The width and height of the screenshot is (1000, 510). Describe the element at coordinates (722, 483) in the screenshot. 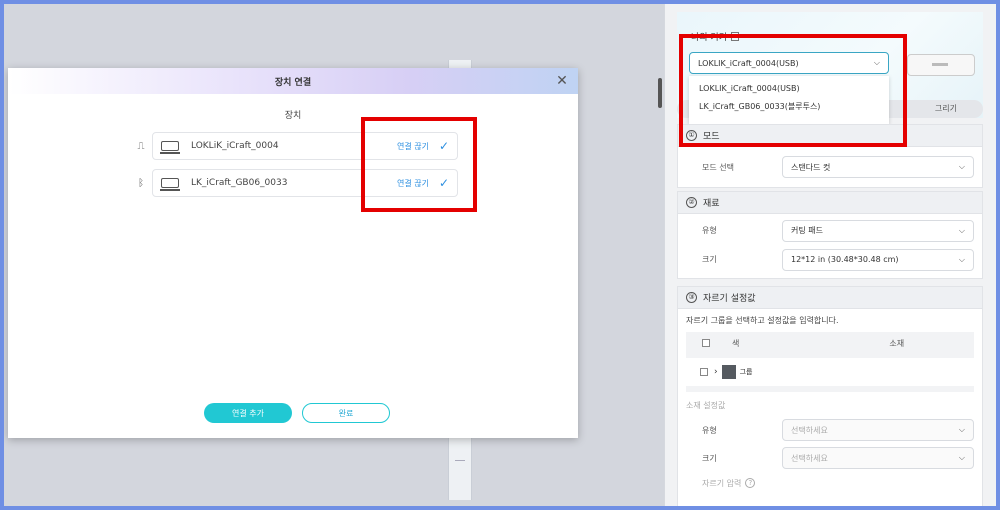

I see `pressure-label: 자르기 압력` at that location.